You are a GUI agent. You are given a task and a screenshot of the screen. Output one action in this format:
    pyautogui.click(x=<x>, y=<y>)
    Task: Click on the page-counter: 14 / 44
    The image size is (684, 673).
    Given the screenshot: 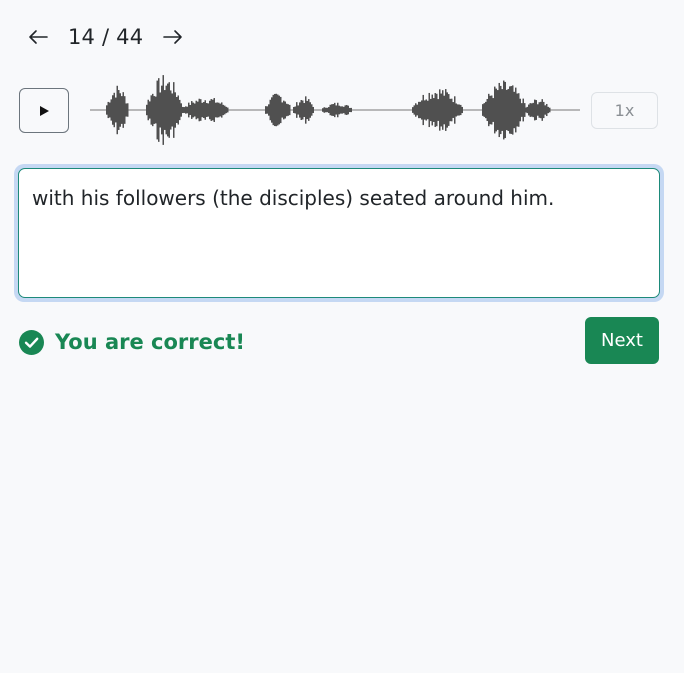 What is the action you would take?
    pyautogui.click(x=106, y=37)
    